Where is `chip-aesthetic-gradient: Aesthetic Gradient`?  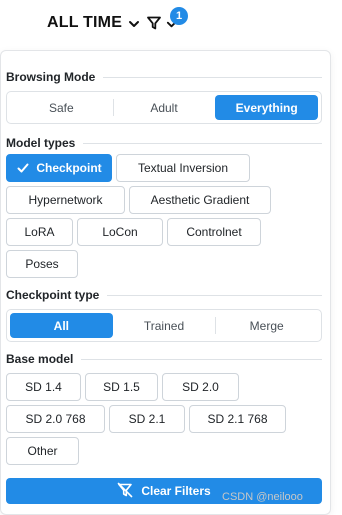 chip-aesthetic-gradient: Aesthetic Gradient is located at coordinates (200, 200).